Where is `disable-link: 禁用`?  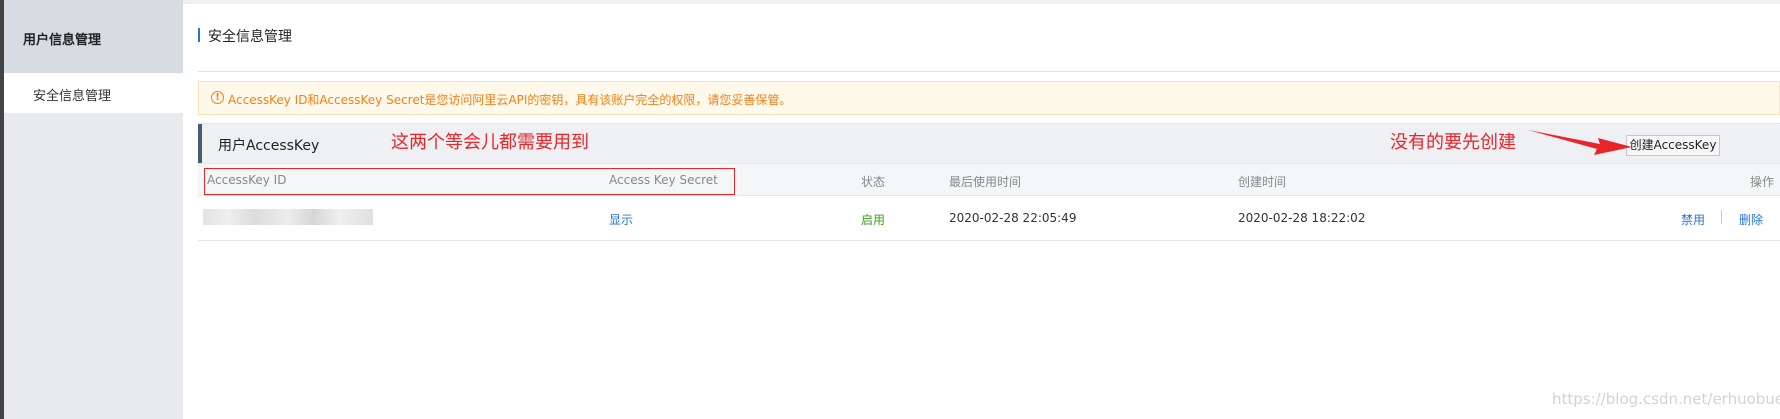 disable-link: 禁用 is located at coordinates (1693, 219).